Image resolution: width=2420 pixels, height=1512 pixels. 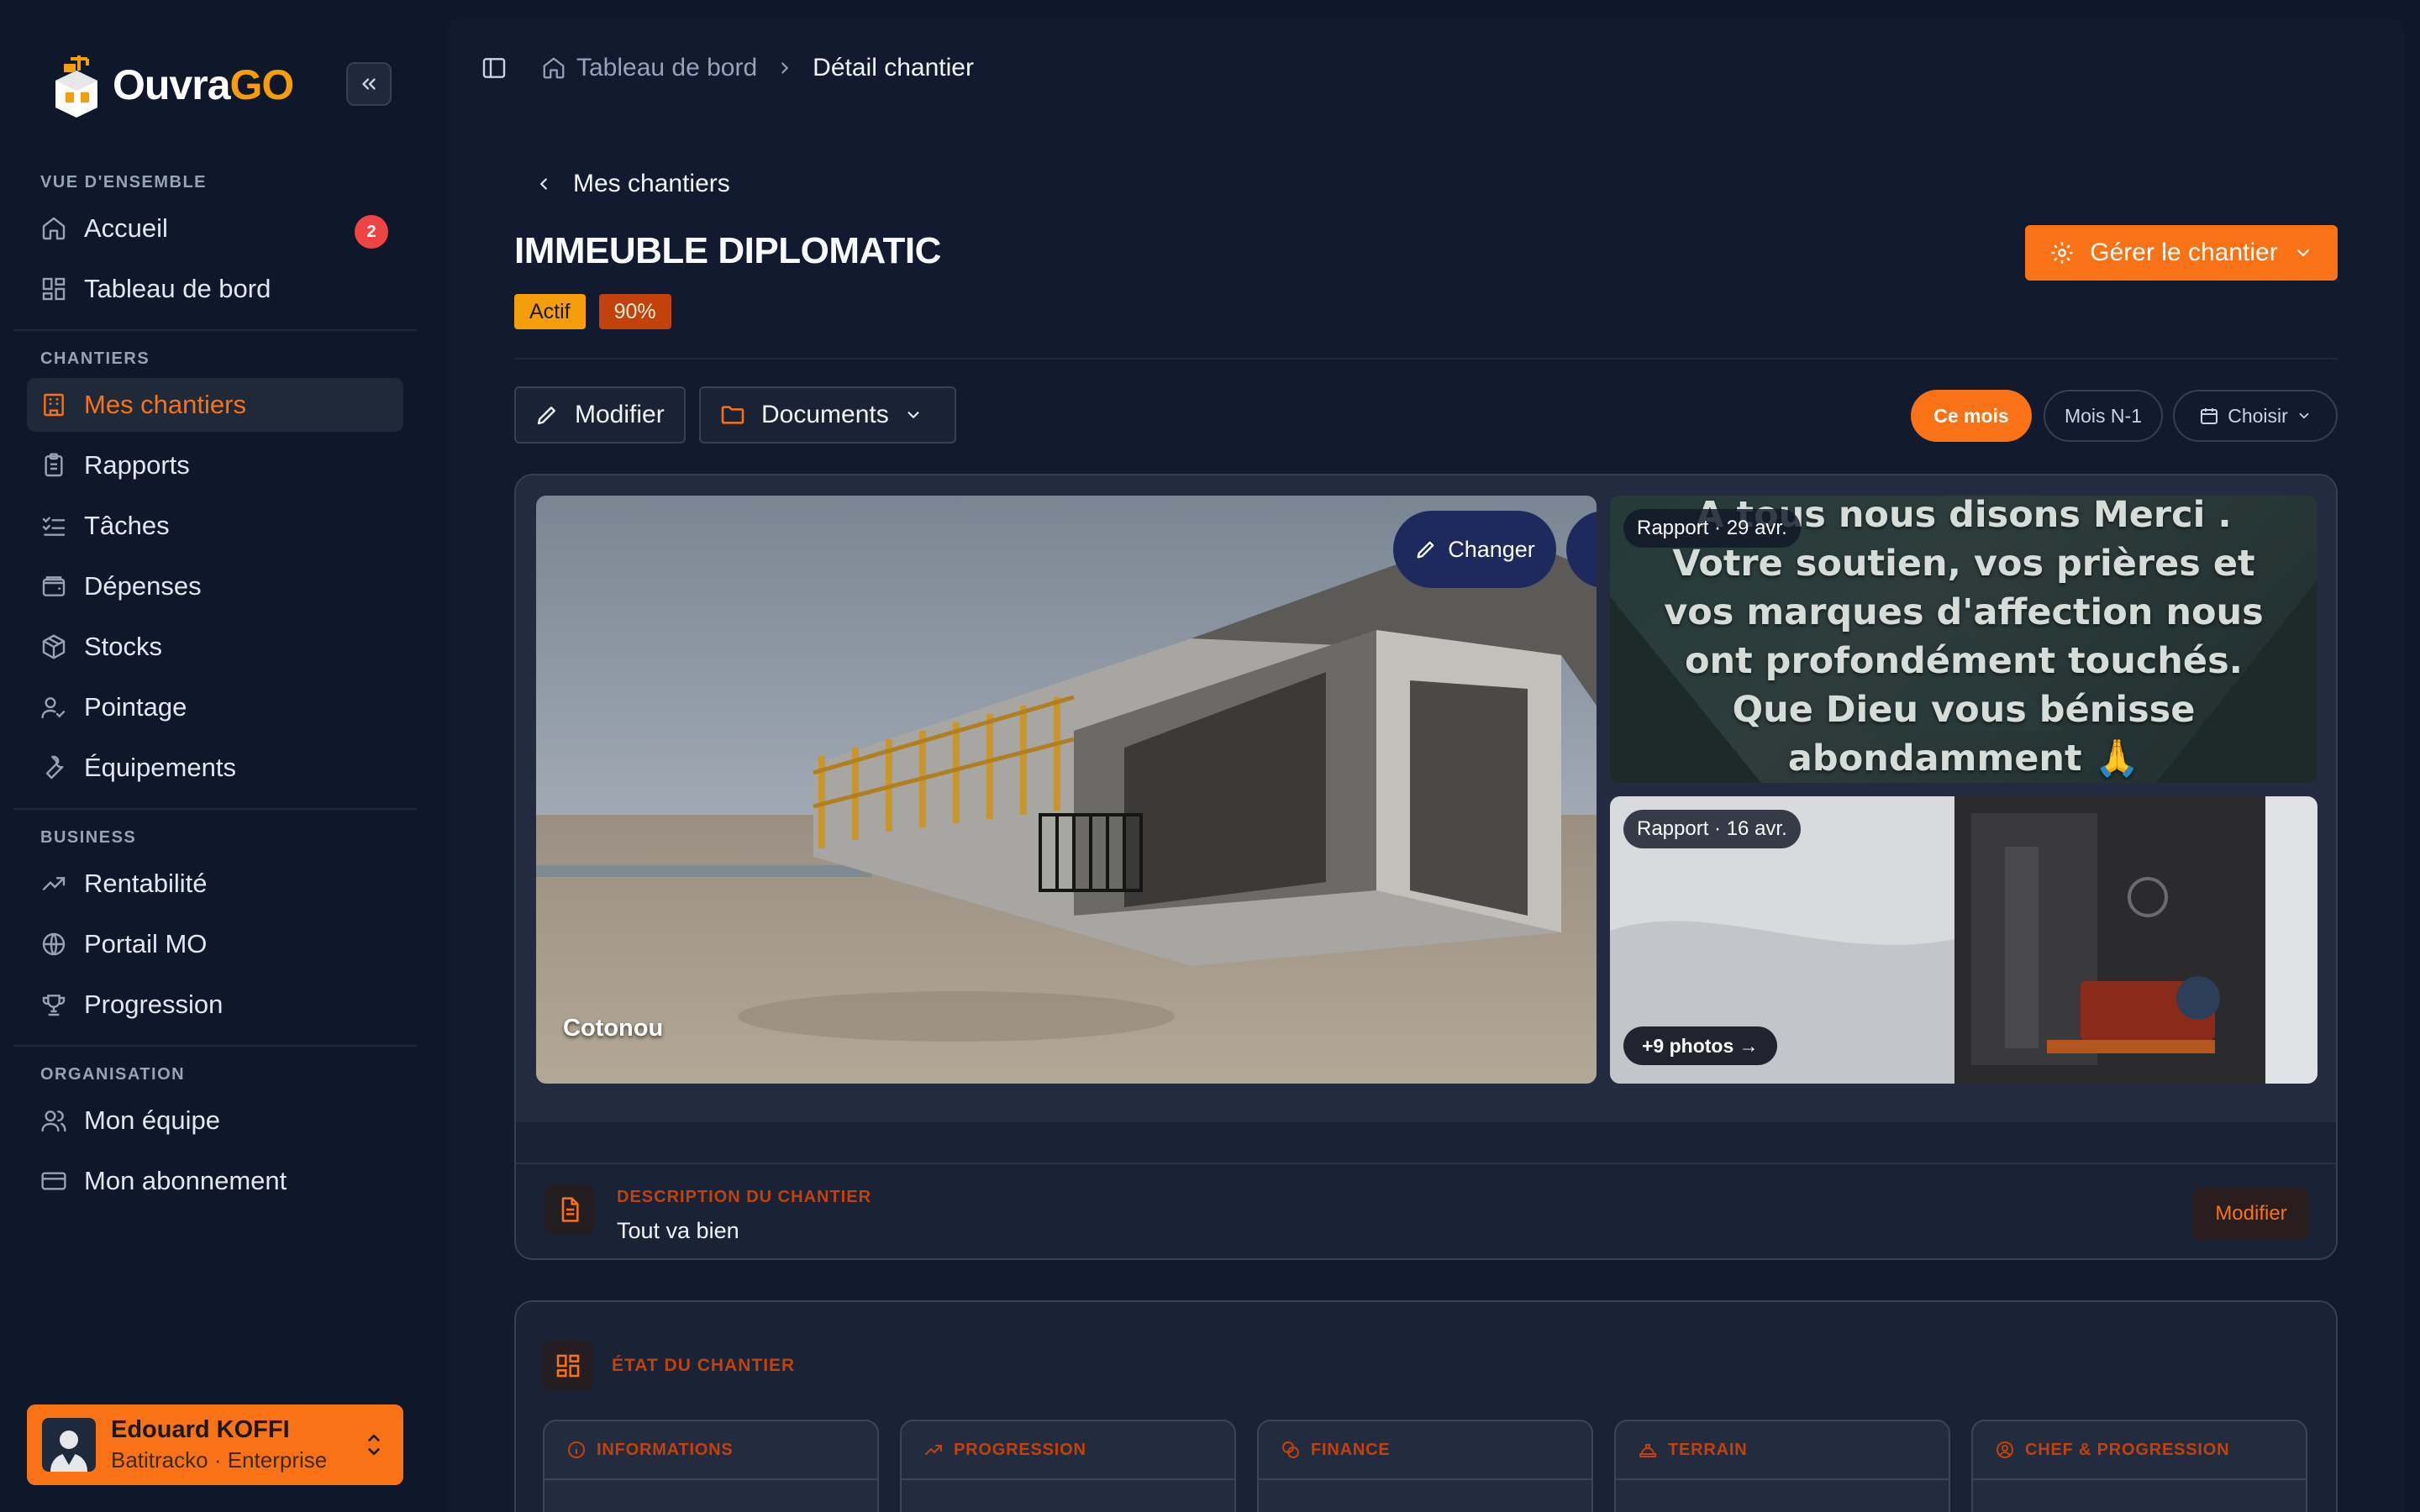 I want to click on documents-dropdown: Documents, so click(x=827, y=415).